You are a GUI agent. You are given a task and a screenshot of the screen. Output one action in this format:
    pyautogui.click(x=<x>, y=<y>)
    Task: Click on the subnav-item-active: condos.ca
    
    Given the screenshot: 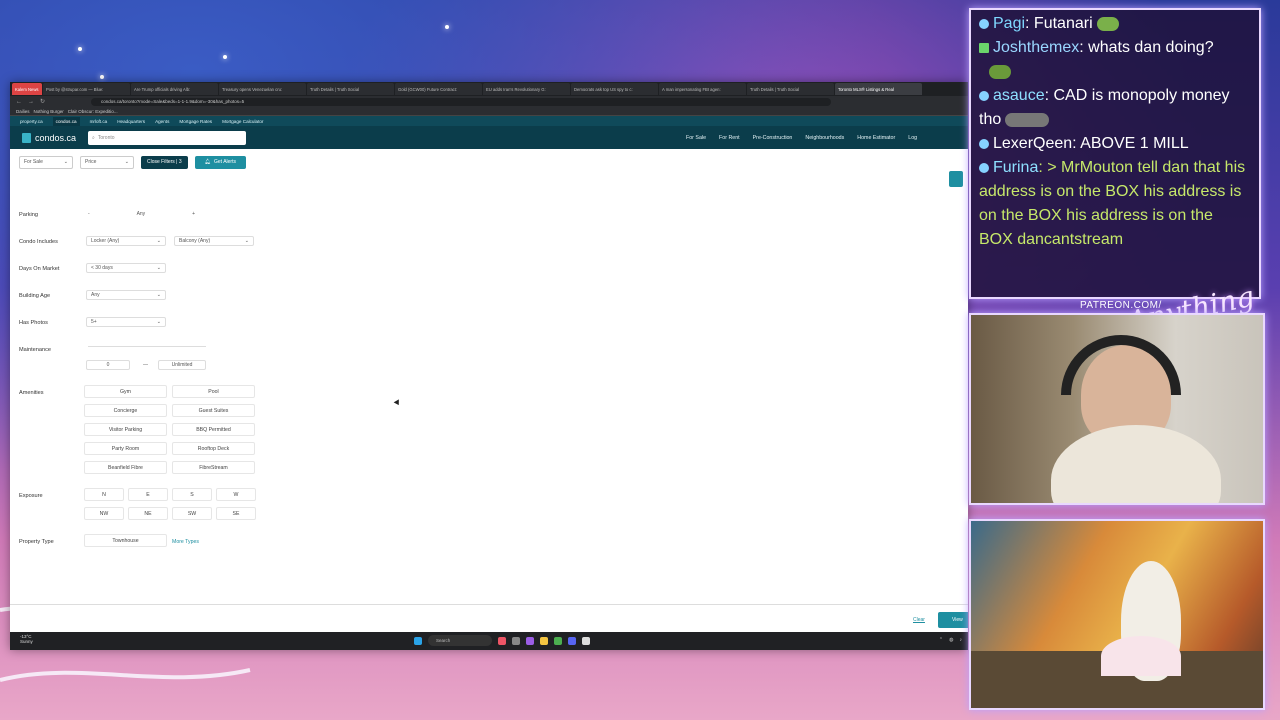 What is the action you would take?
    pyautogui.click(x=66, y=121)
    